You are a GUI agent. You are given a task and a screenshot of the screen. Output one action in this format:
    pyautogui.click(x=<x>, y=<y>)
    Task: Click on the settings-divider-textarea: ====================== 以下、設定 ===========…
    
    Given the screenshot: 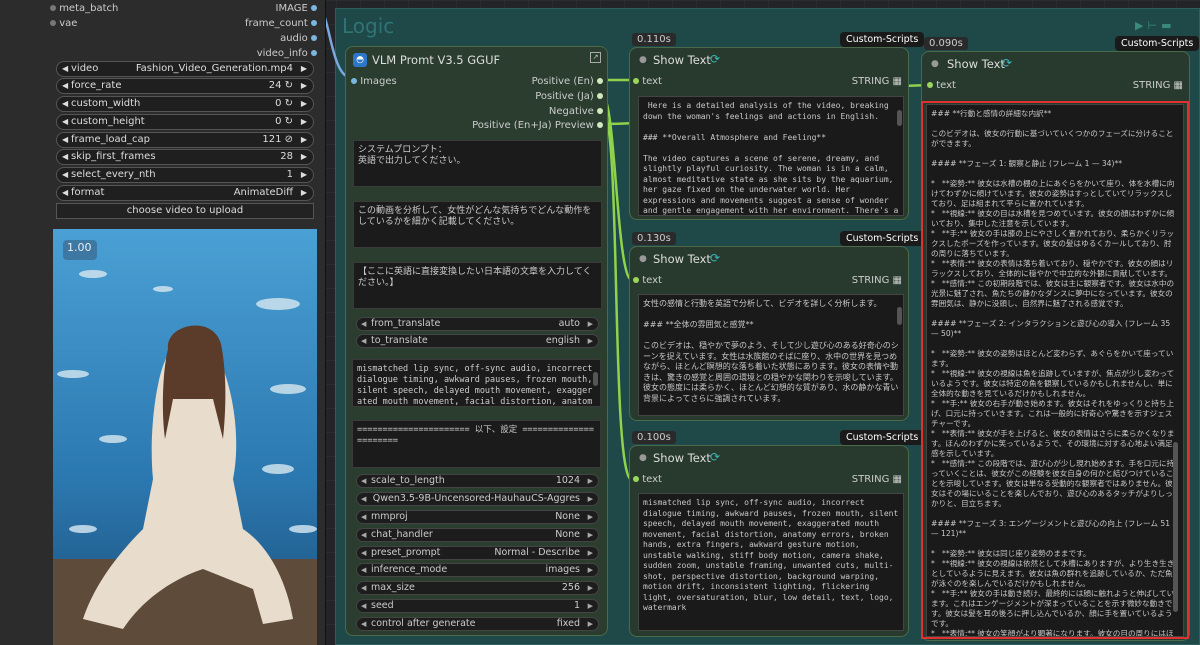 What is the action you would take?
    pyautogui.click(x=476, y=444)
    